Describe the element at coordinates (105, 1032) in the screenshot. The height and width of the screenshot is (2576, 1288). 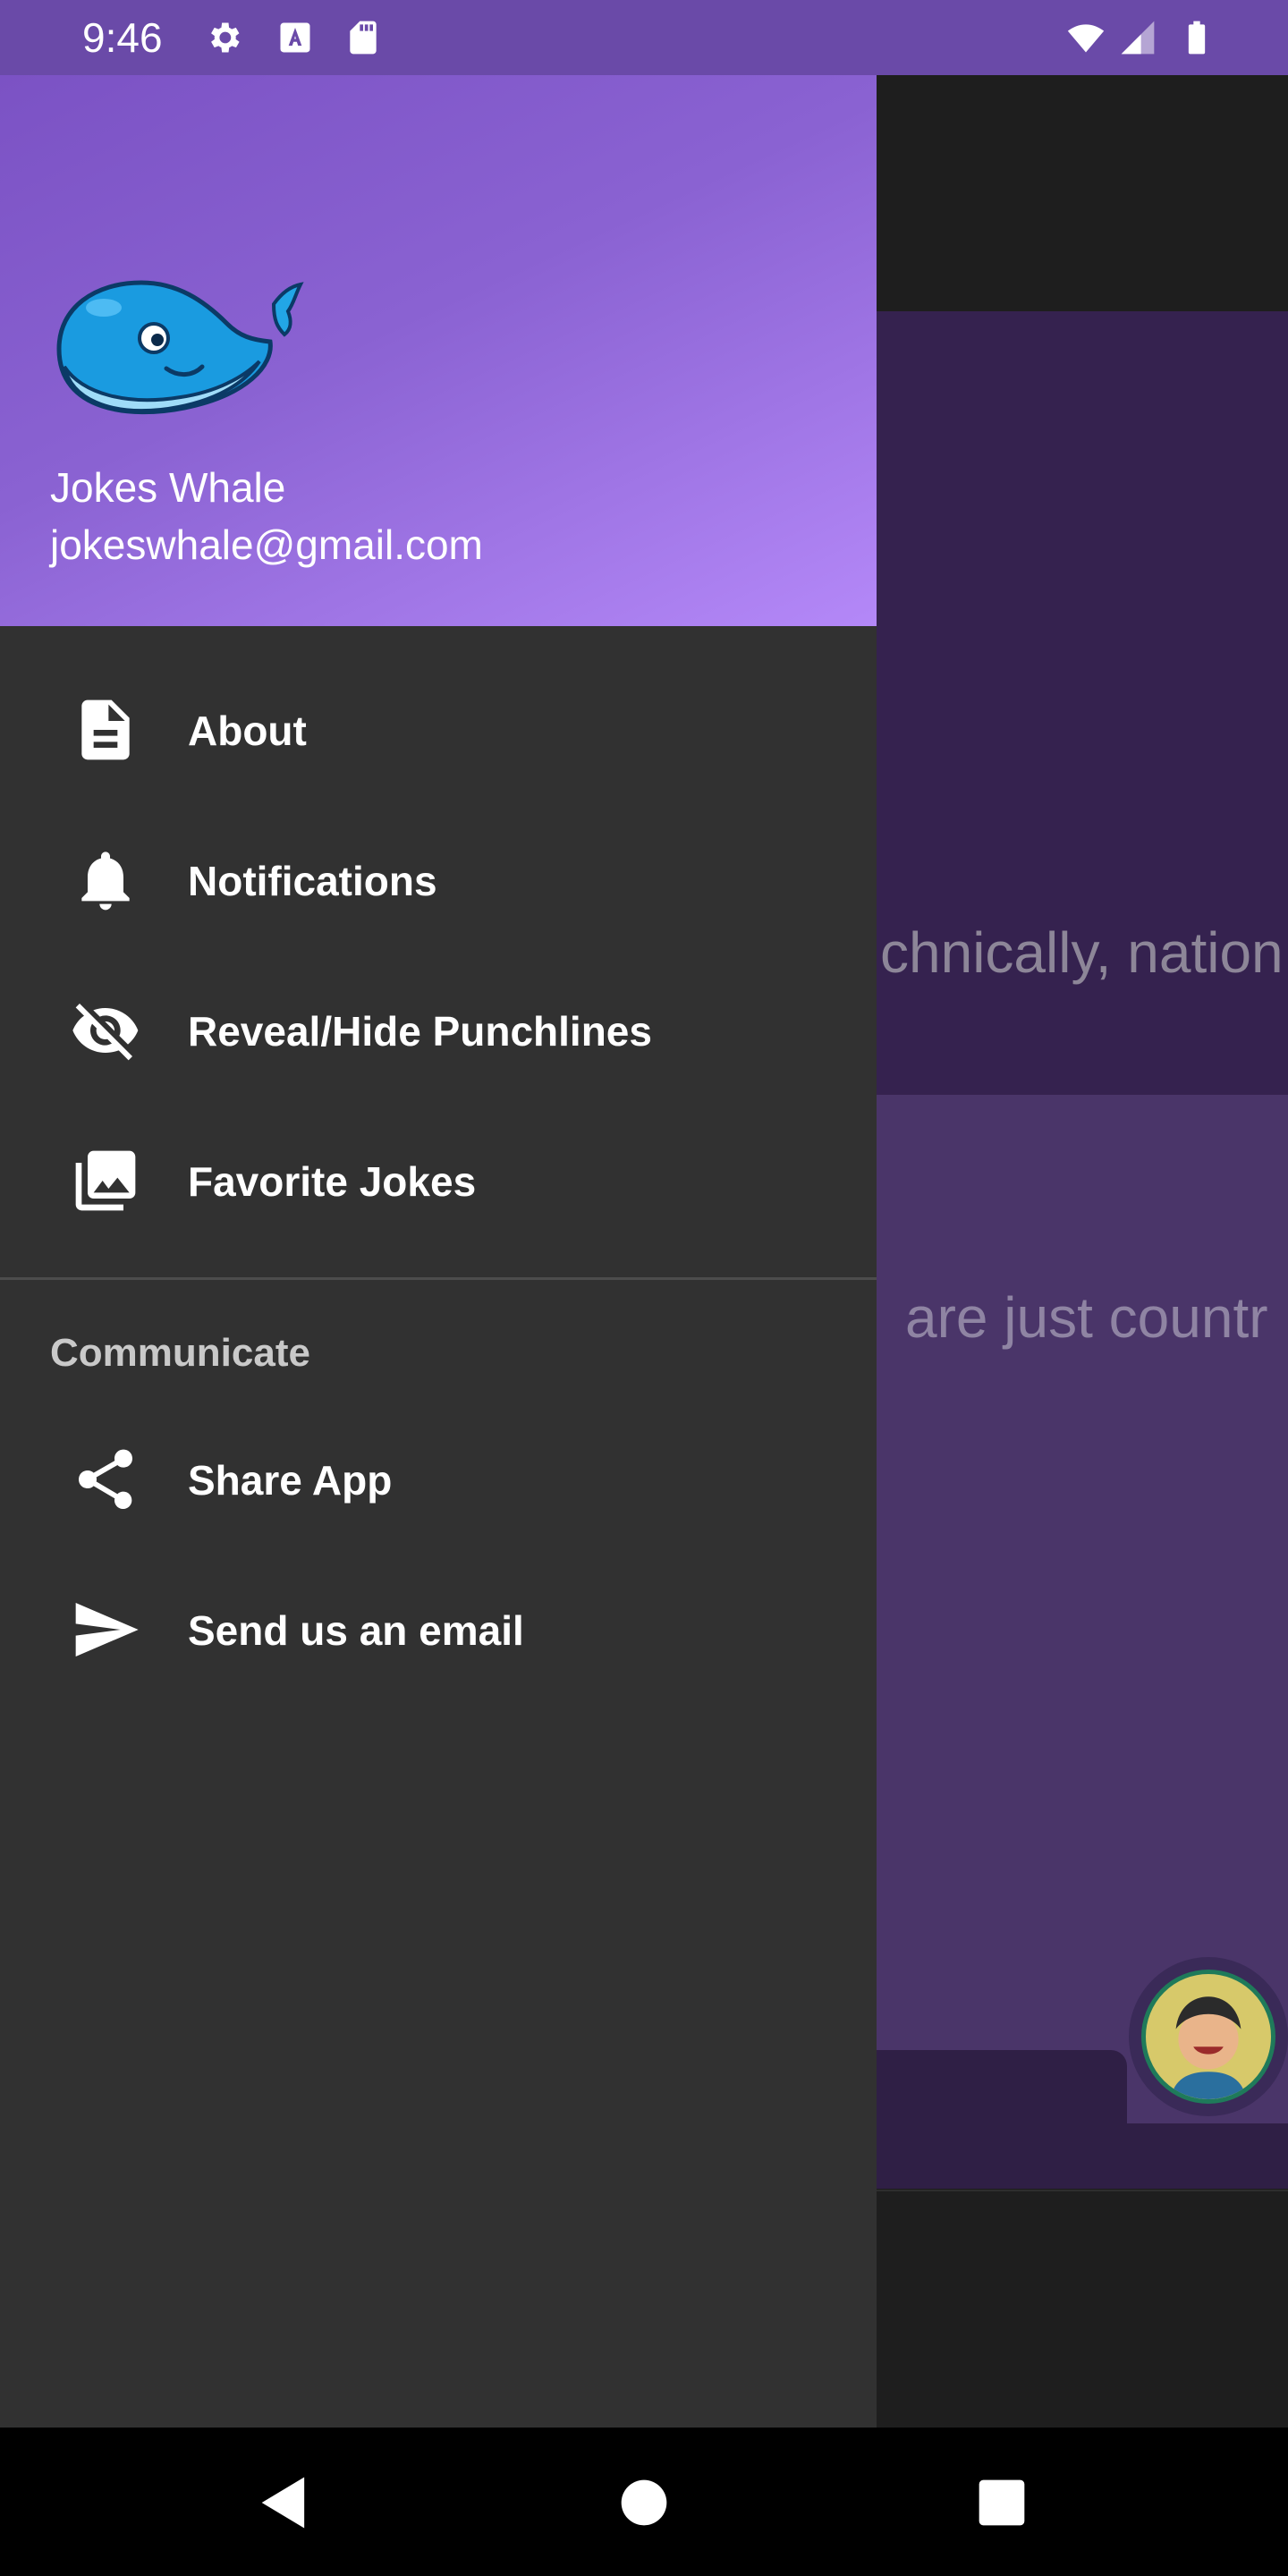
I see `eye-off-icon` at that location.